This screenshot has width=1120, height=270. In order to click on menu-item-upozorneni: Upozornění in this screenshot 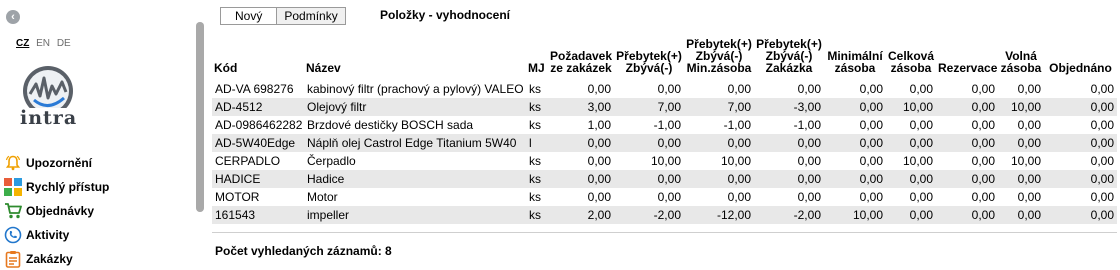, I will do `click(55, 163)`.